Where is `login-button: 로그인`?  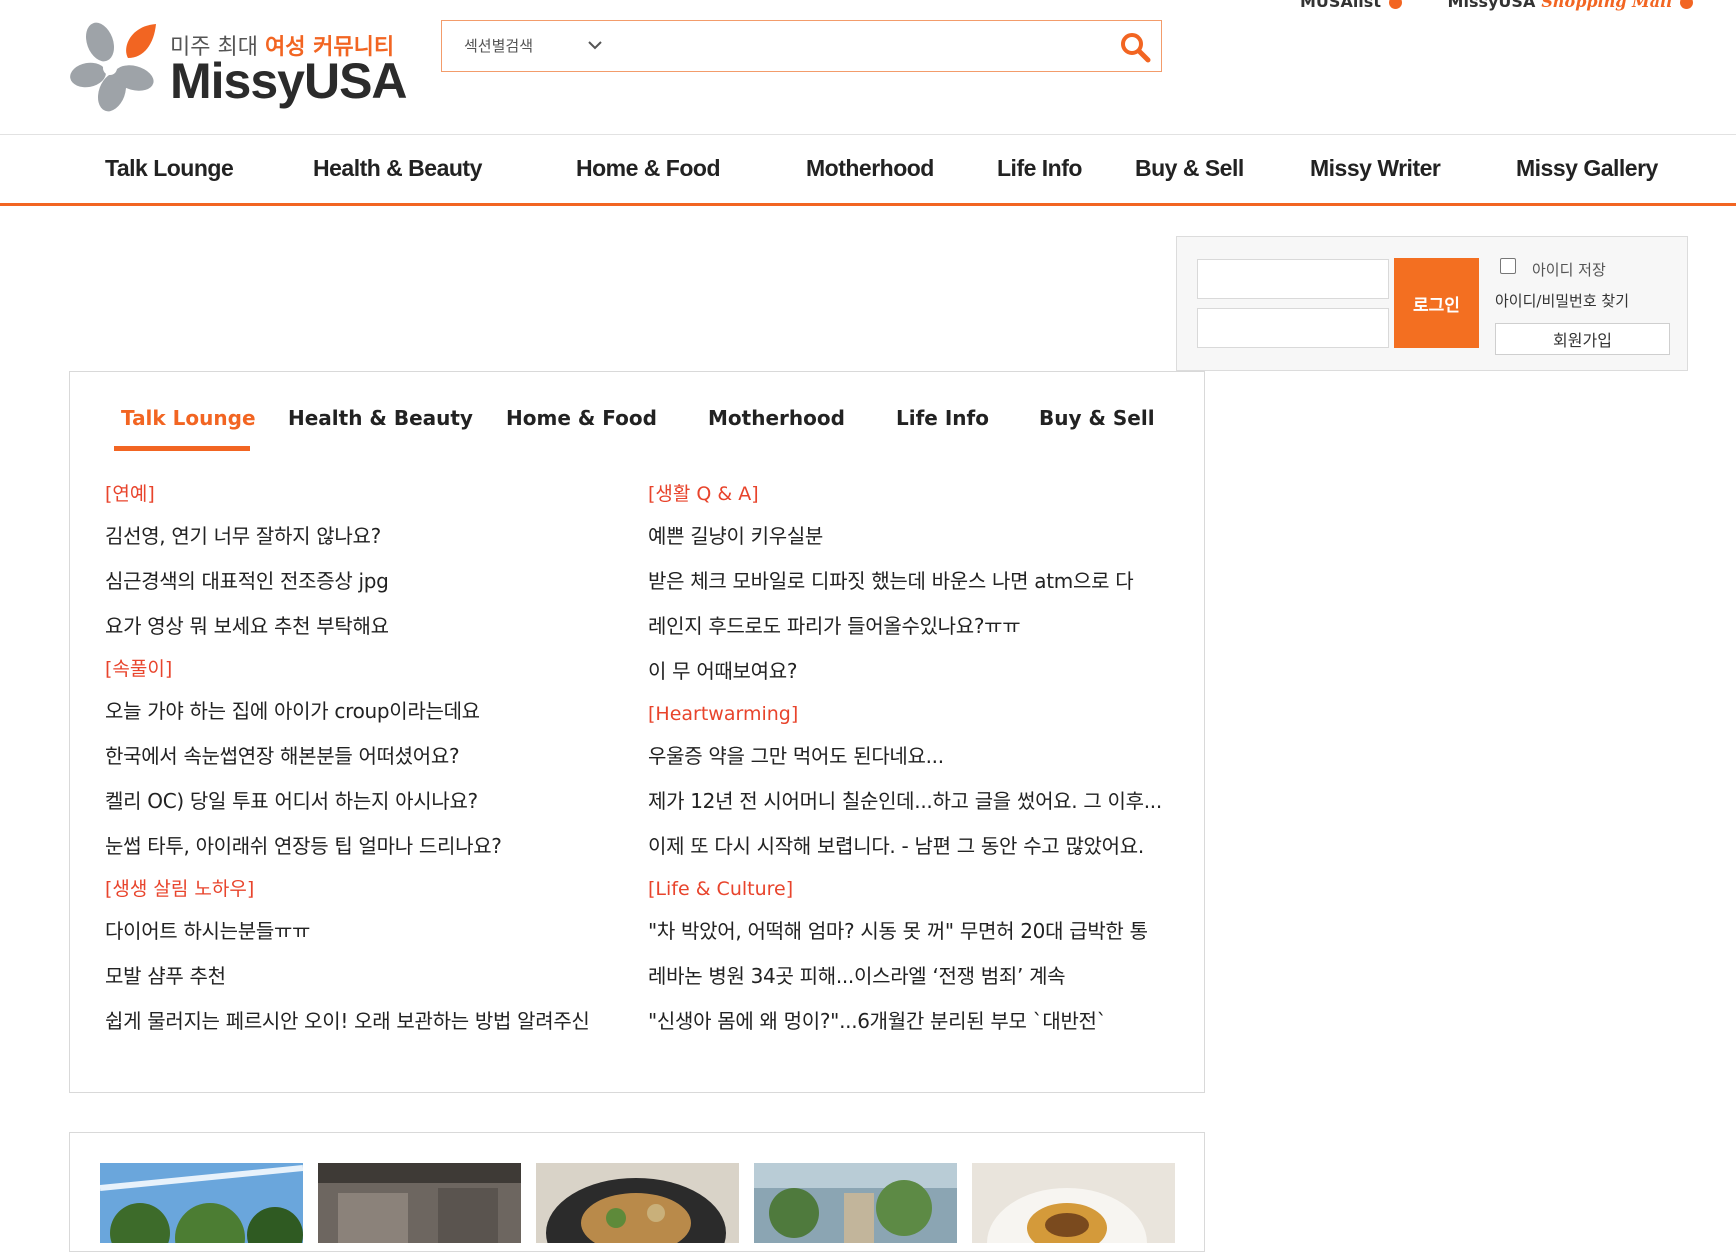
login-button: 로그인 is located at coordinates (1436, 303).